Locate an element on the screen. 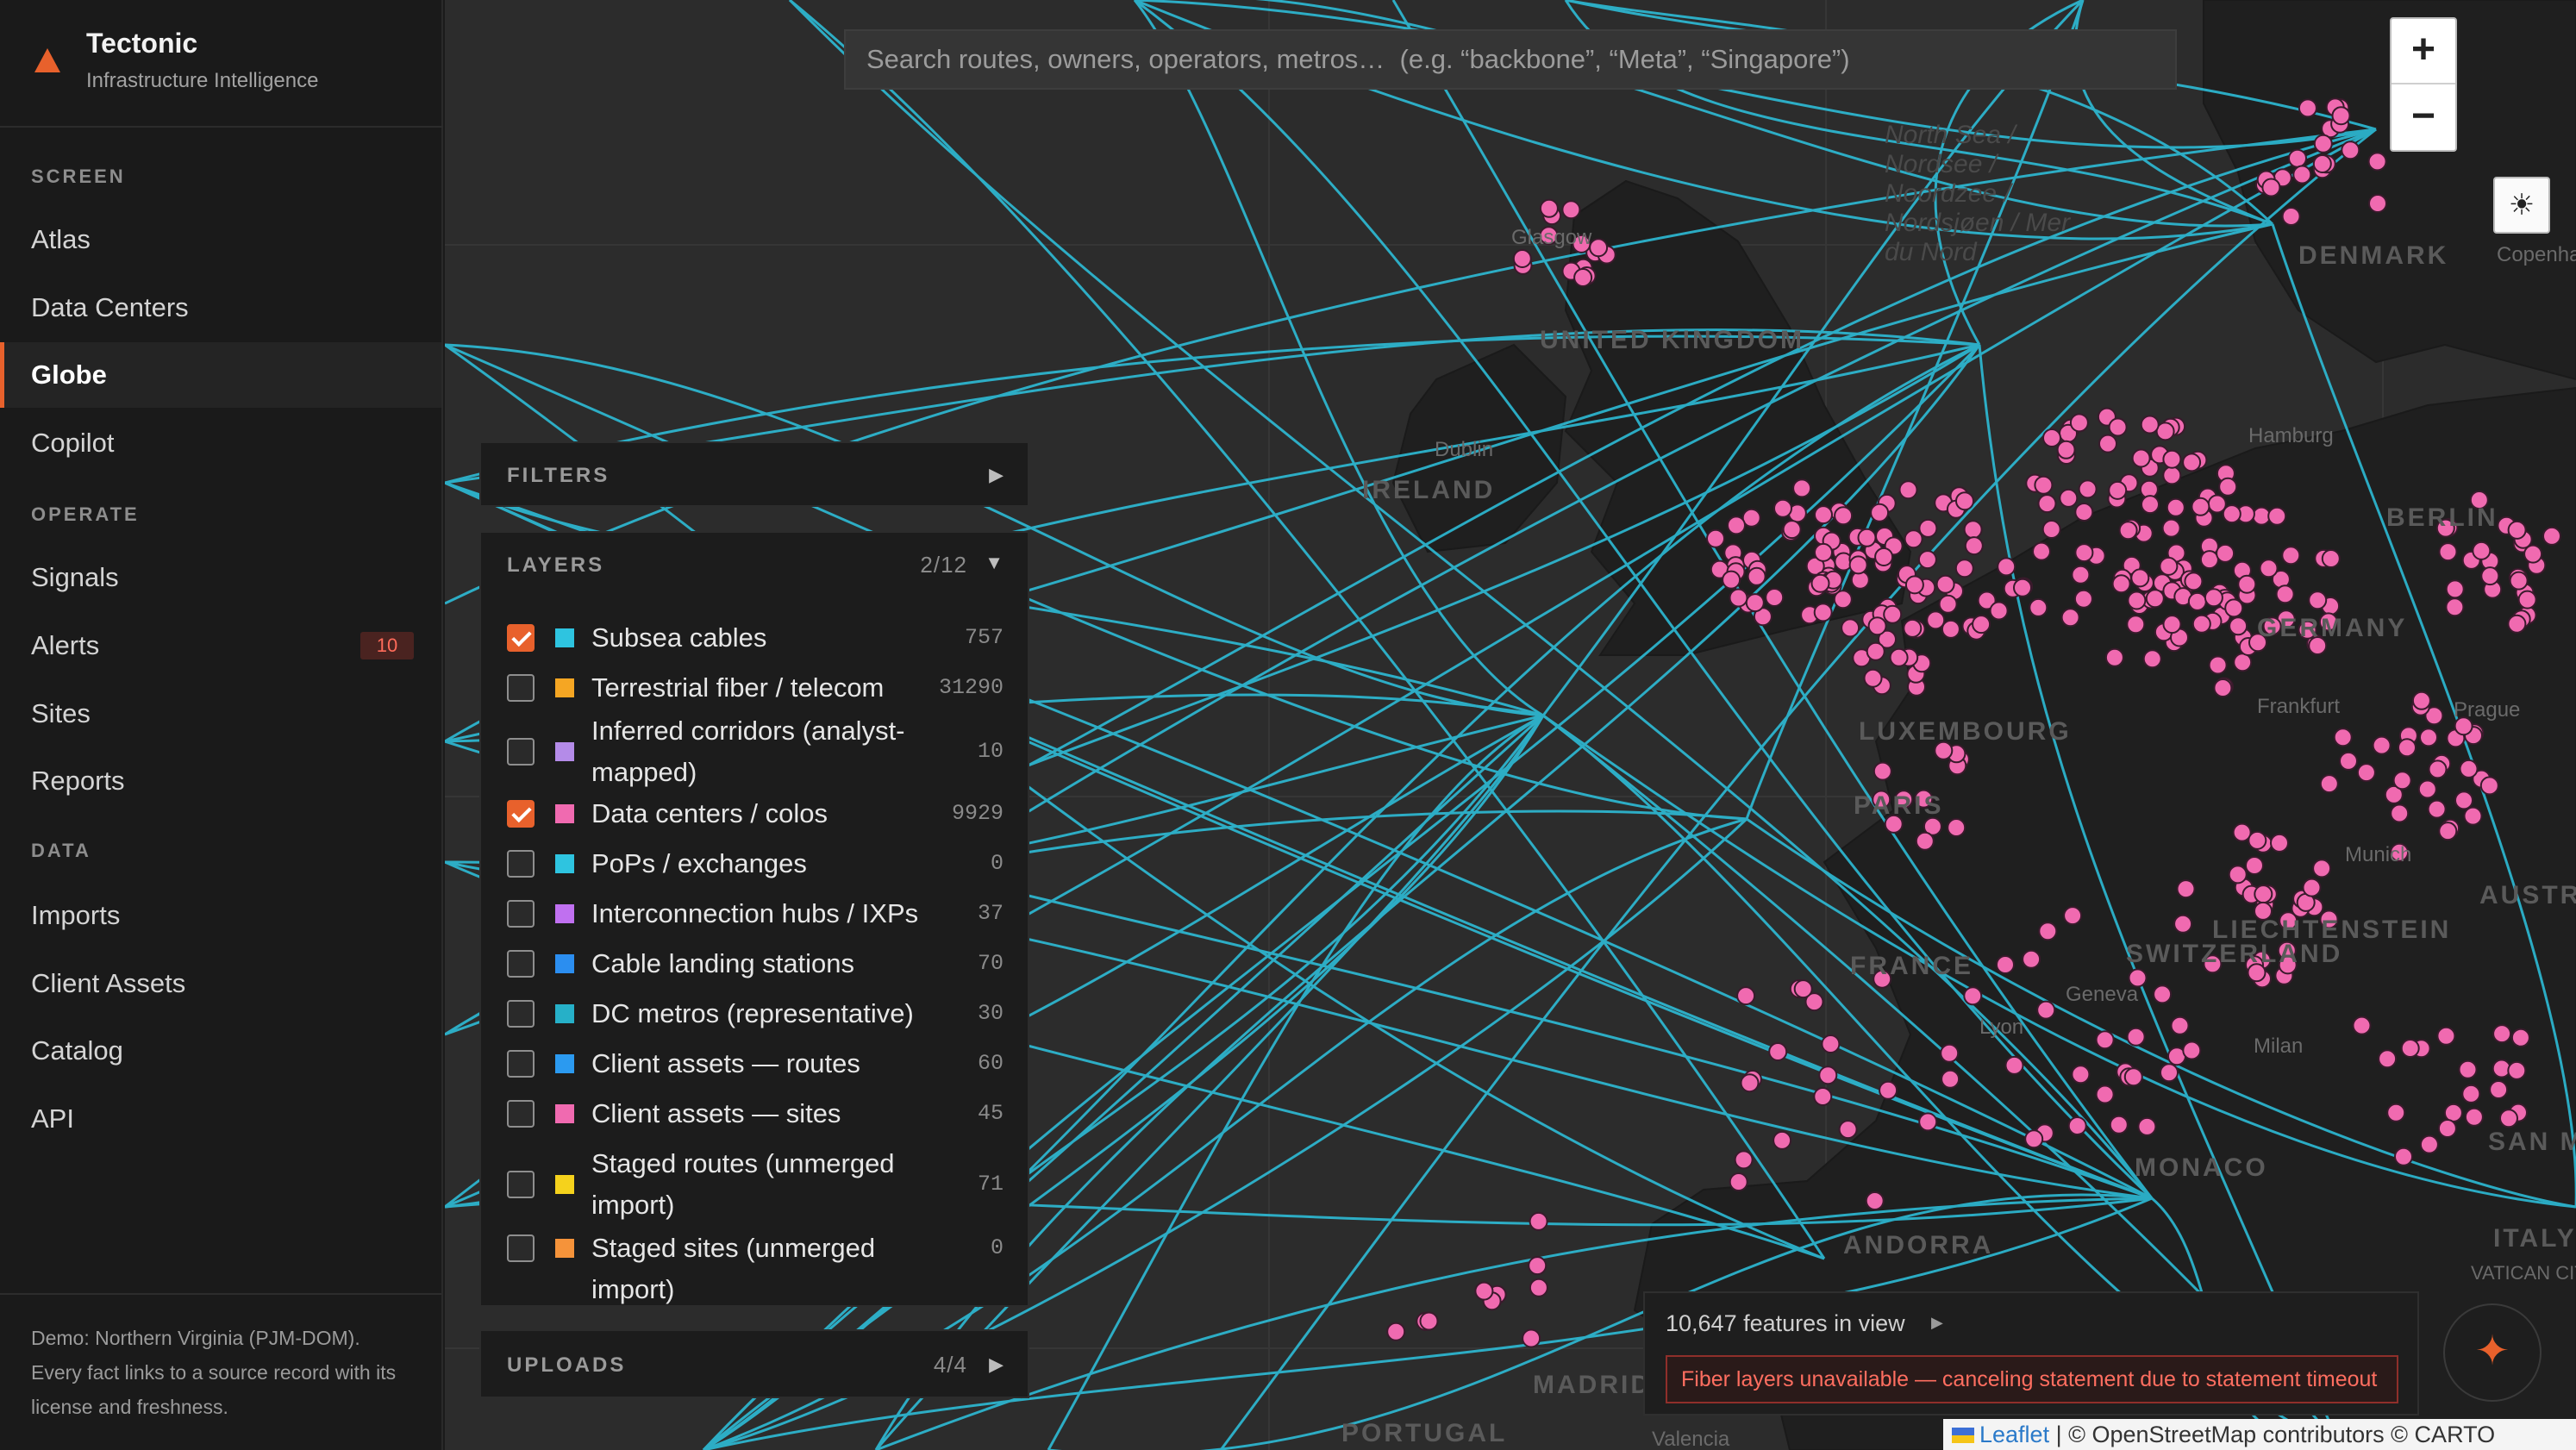 The width and height of the screenshot is (2576, 1450). nav-item-data-centers: Data Centers is located at coordinates (221, 308).